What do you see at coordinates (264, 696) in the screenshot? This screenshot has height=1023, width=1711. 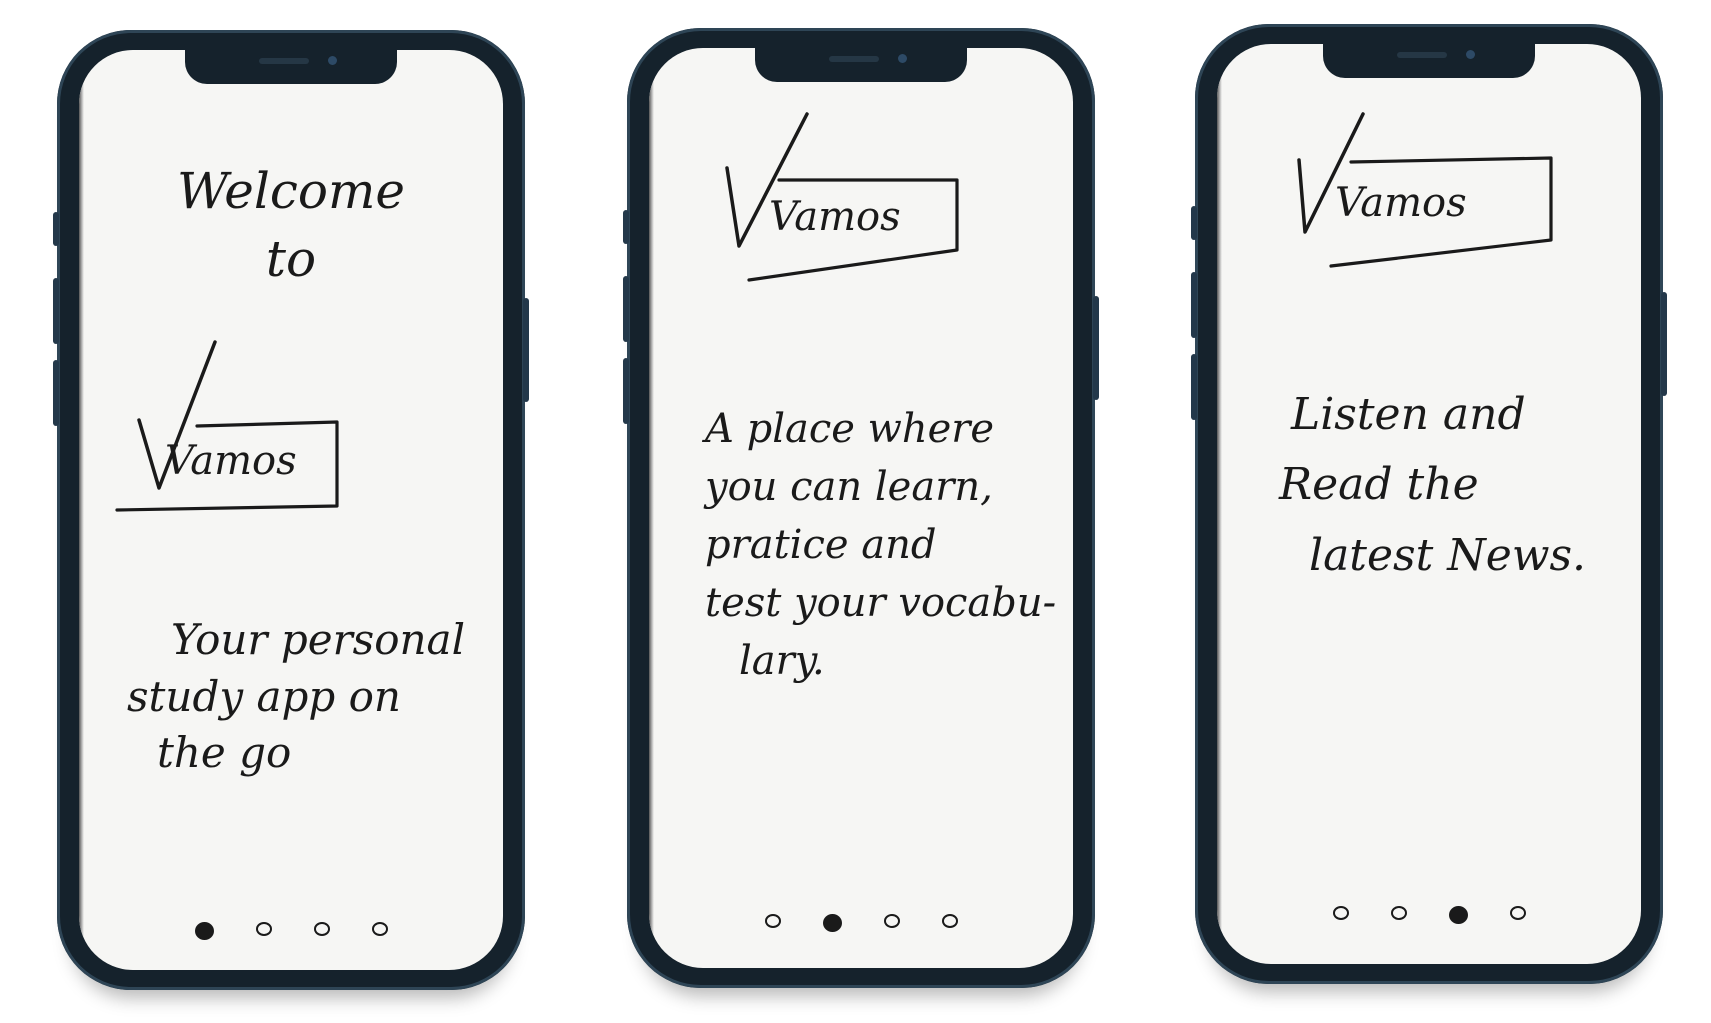 I see `tagline-line-2: study app on` at bounding box center [264, 696].